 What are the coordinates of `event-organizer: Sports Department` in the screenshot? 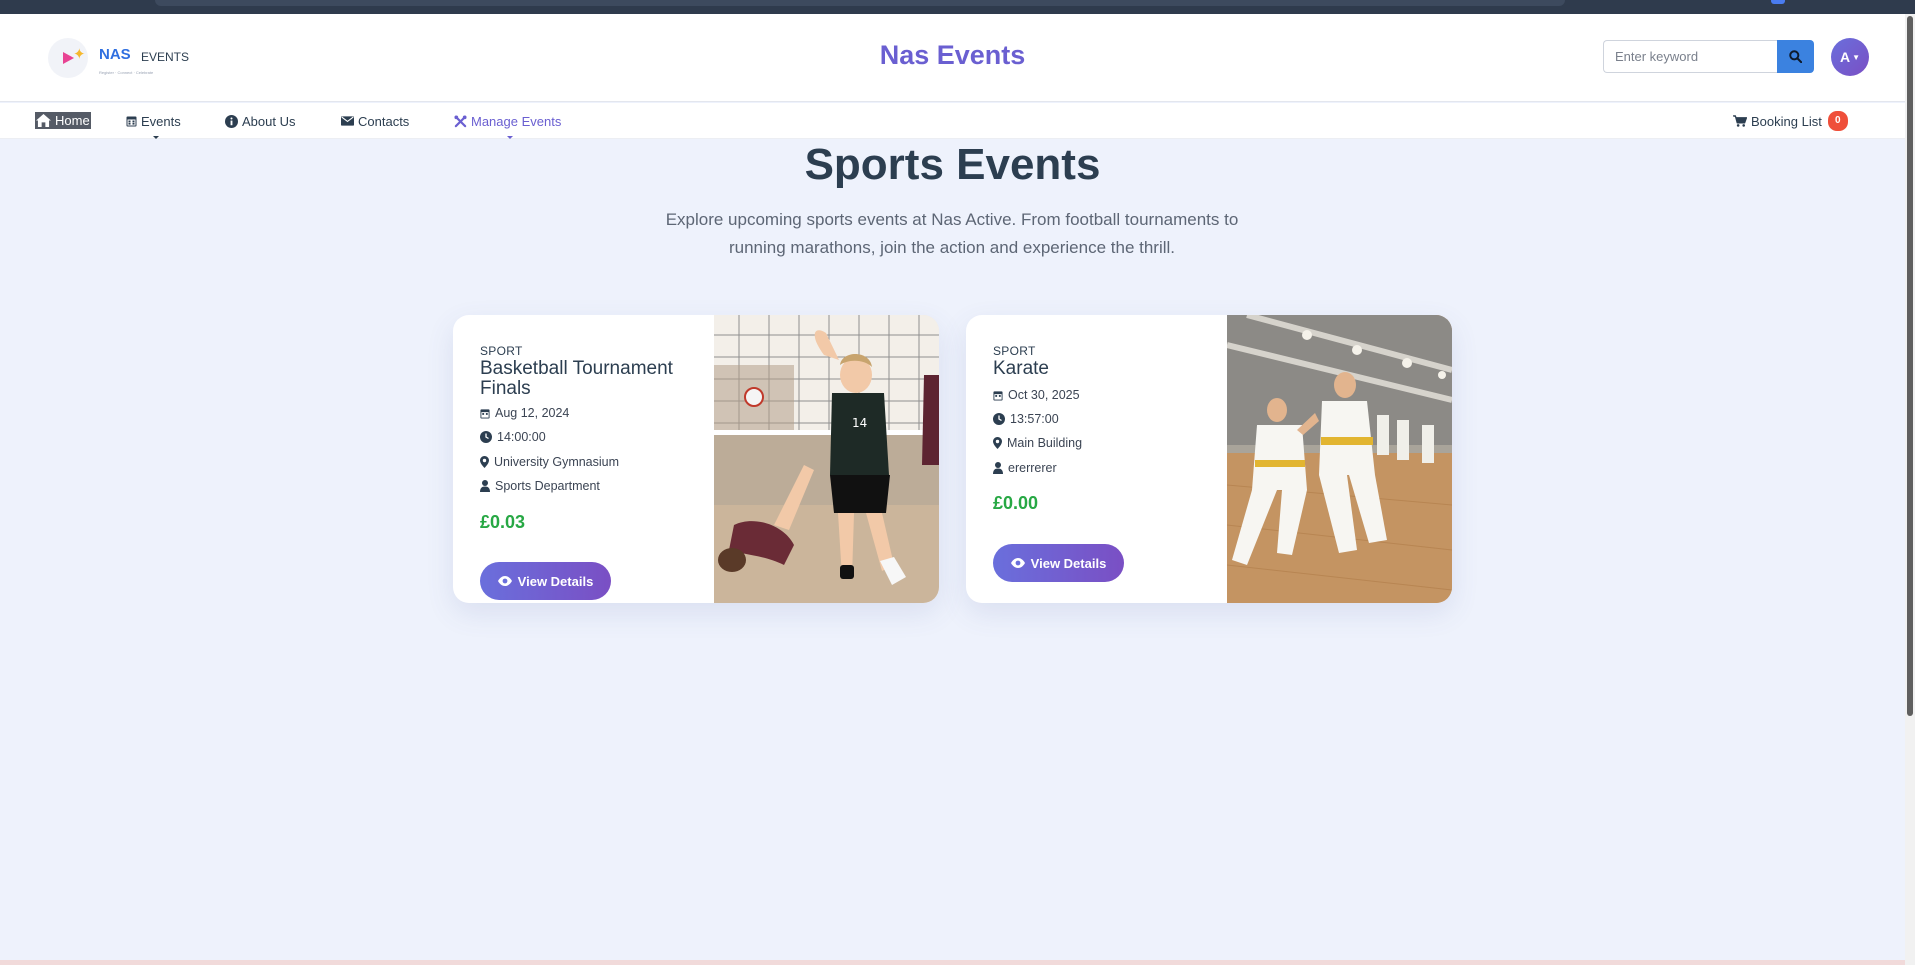 It's located at (540, 486).